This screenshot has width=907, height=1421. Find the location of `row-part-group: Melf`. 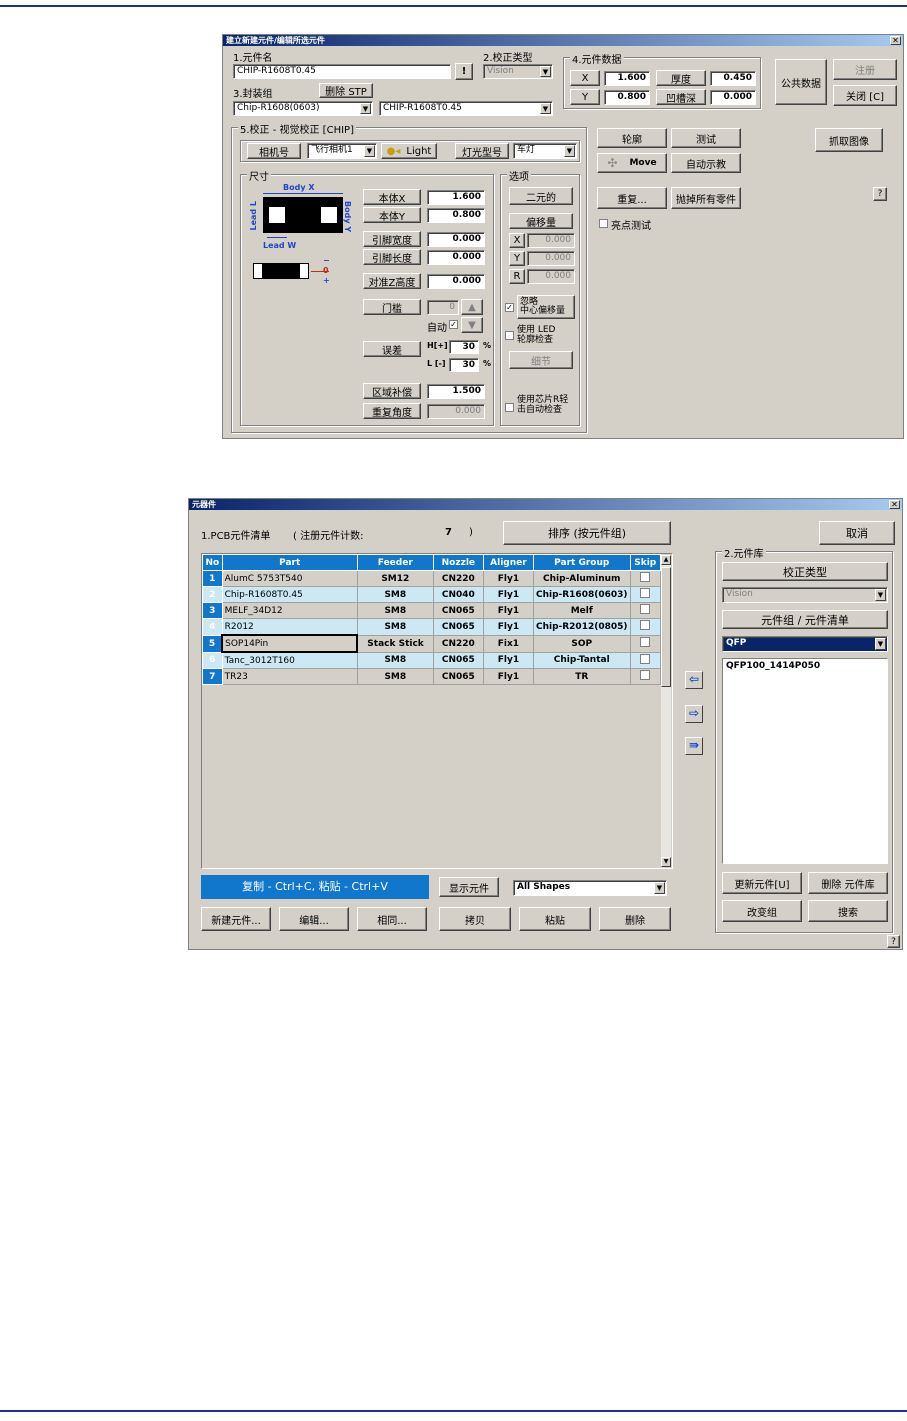

row-part-group: Melf is located at coordinates (581, 610).